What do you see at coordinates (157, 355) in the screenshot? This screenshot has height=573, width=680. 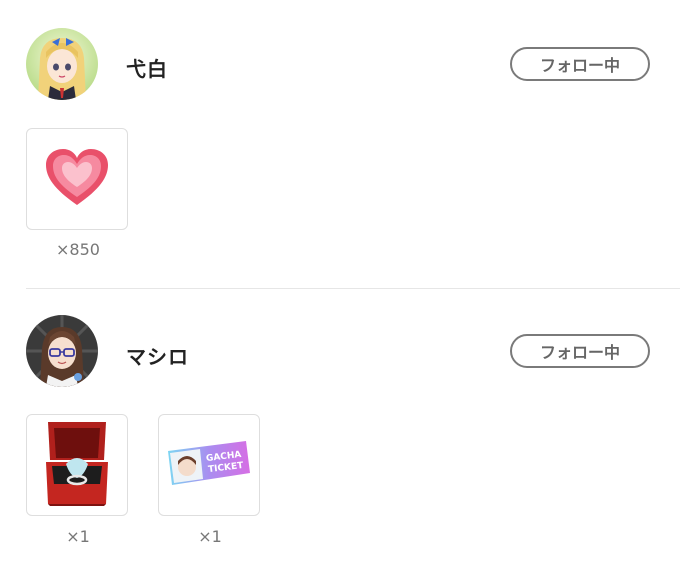 I see `username: マシロ` at bounding box center [157, 355].